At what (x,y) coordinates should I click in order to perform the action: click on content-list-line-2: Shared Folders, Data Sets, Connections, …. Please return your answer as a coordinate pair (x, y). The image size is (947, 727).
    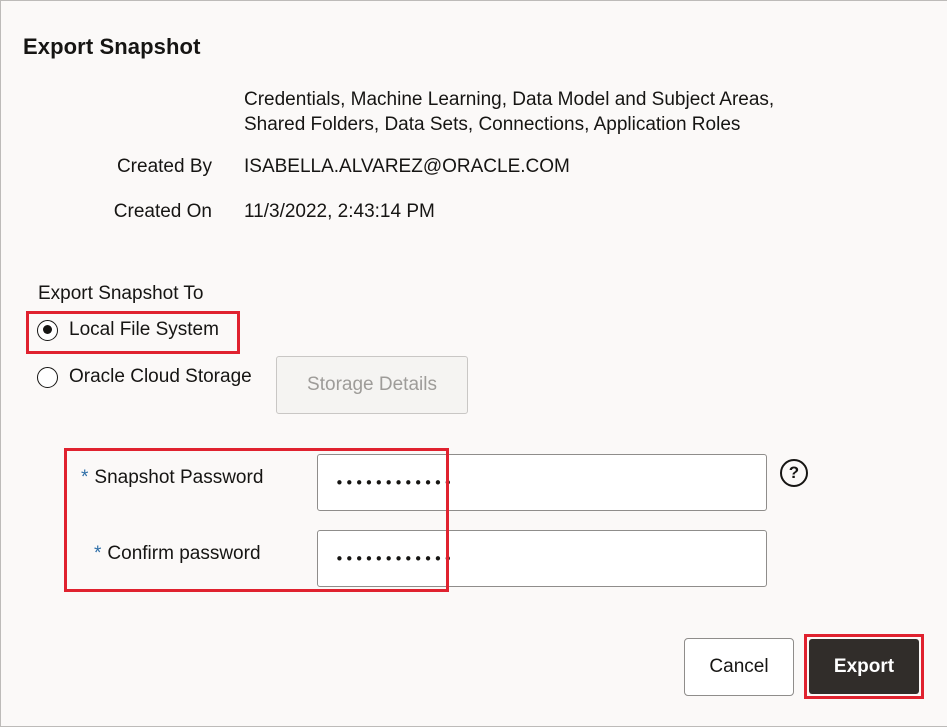
    Looking at the image, I should click on (492, 124).